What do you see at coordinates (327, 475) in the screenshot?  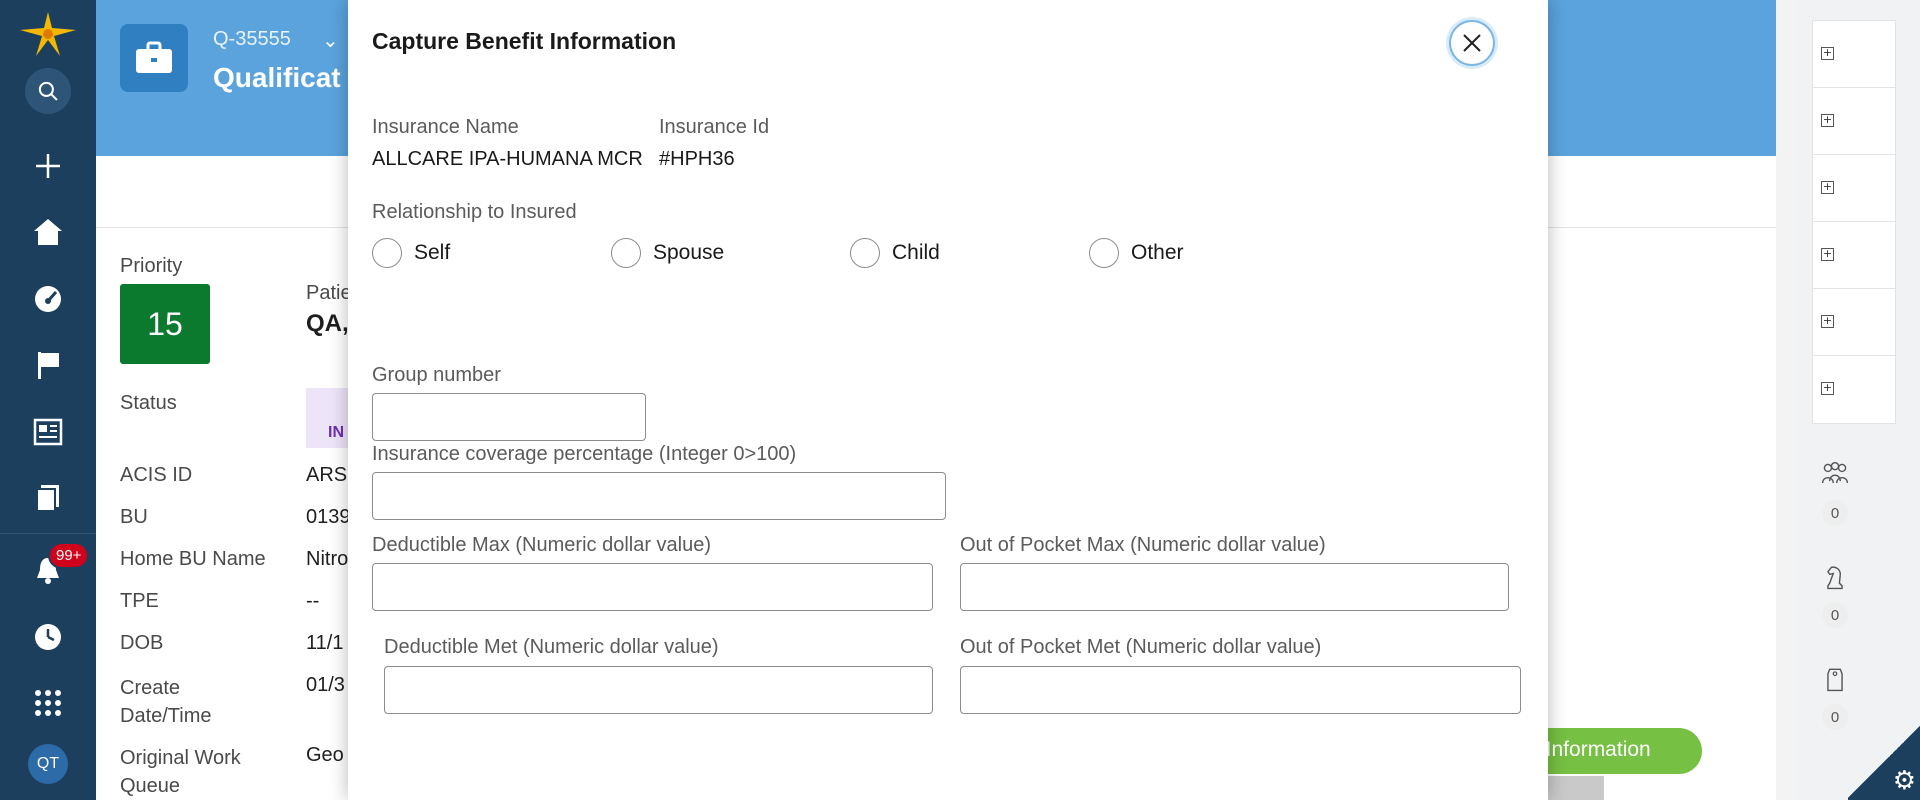 I see `field-value: ARS` at bounding box center [327, 475].